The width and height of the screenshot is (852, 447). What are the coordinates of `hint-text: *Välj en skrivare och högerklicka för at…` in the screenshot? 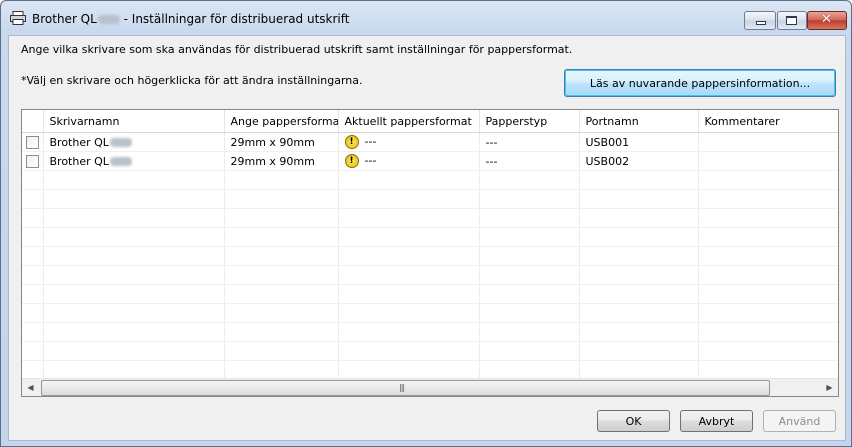 It's located at (192, 80).